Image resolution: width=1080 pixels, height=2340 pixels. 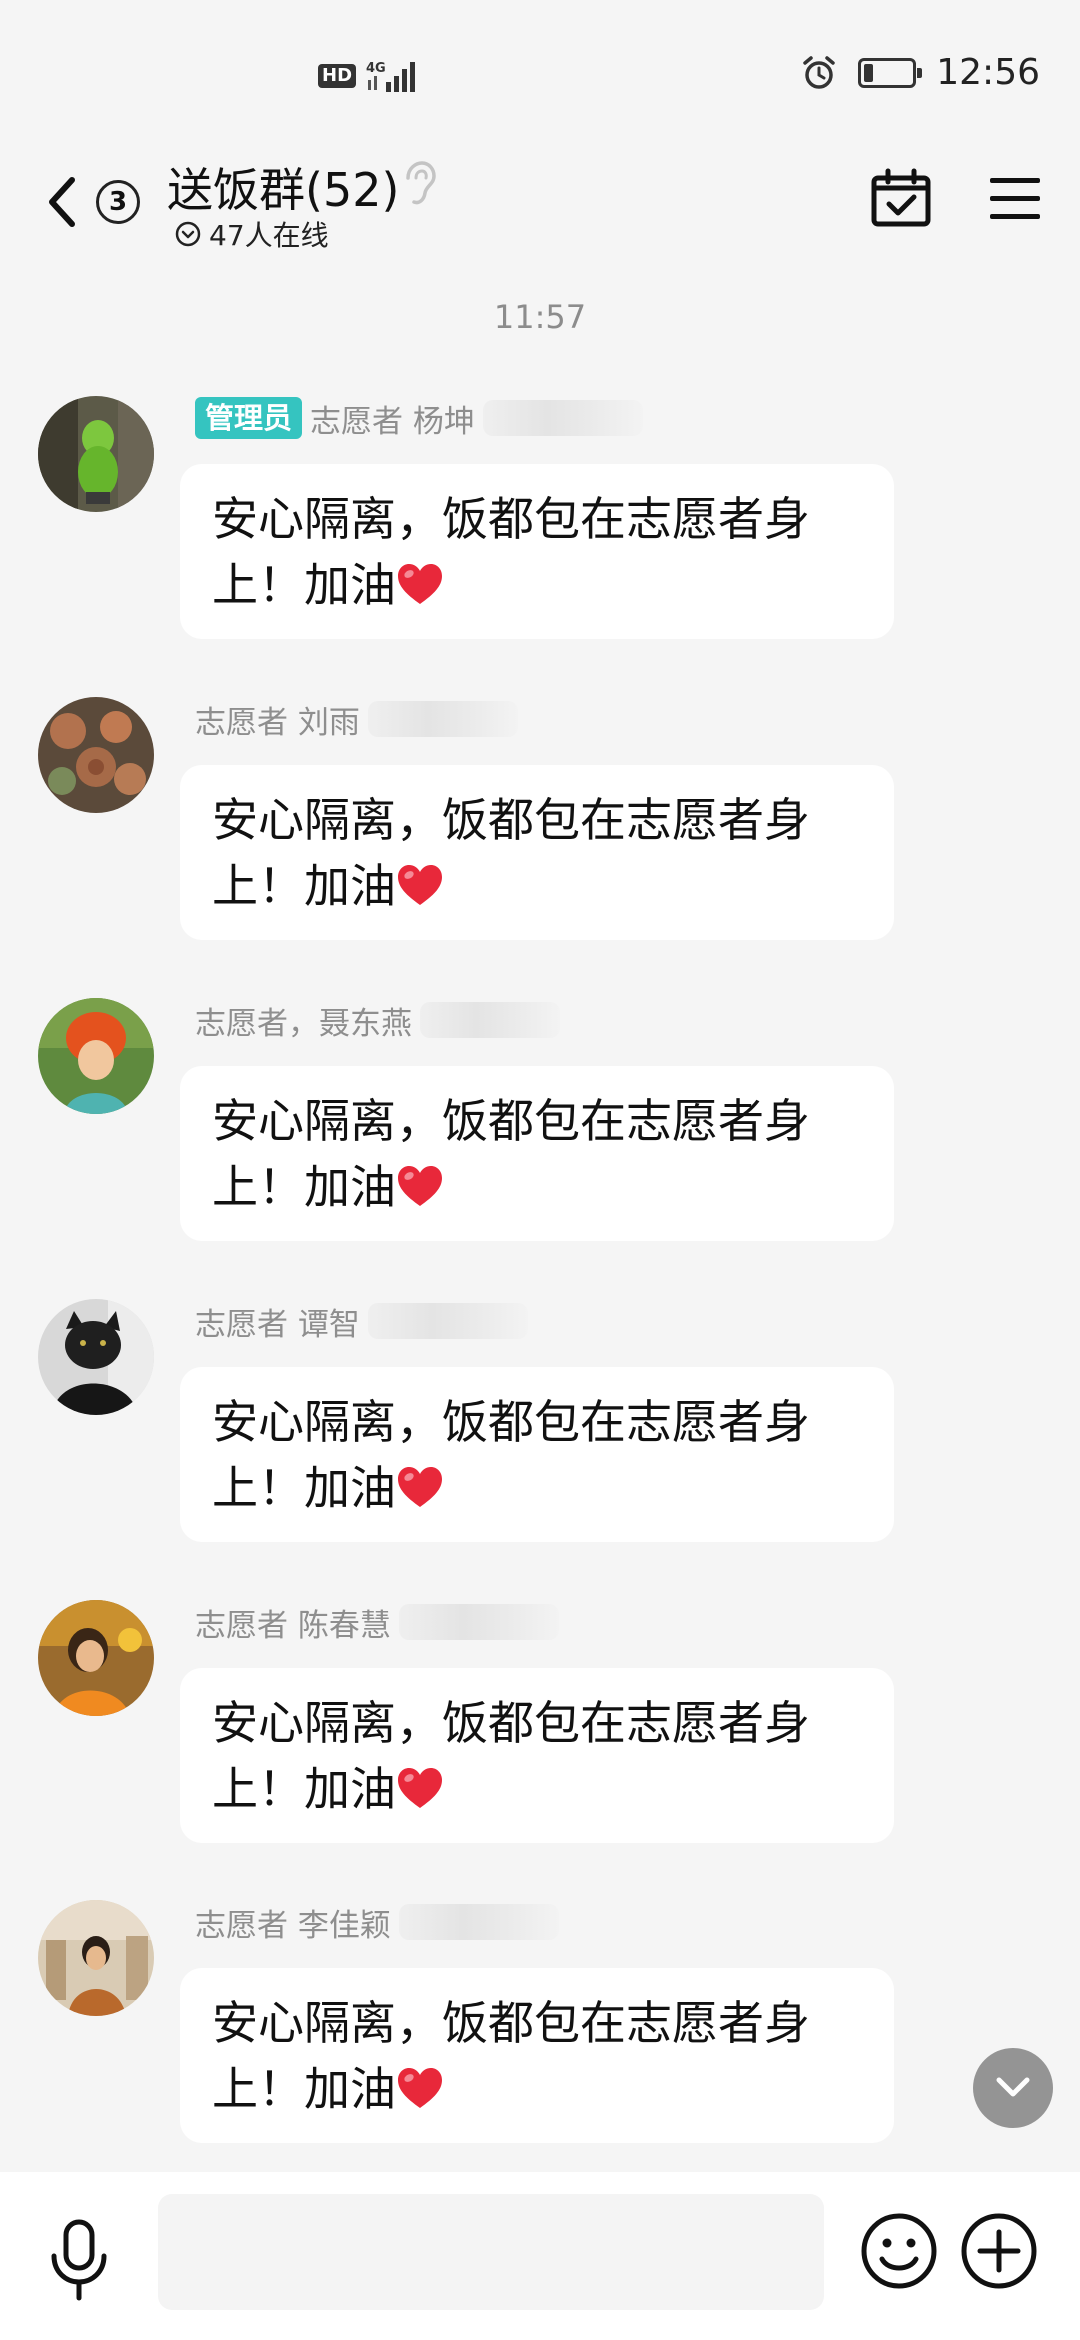 What do you see at coordinates (819, 72) in the screenshot?
I see `alarm-icon` at bounding box center [819, 72].